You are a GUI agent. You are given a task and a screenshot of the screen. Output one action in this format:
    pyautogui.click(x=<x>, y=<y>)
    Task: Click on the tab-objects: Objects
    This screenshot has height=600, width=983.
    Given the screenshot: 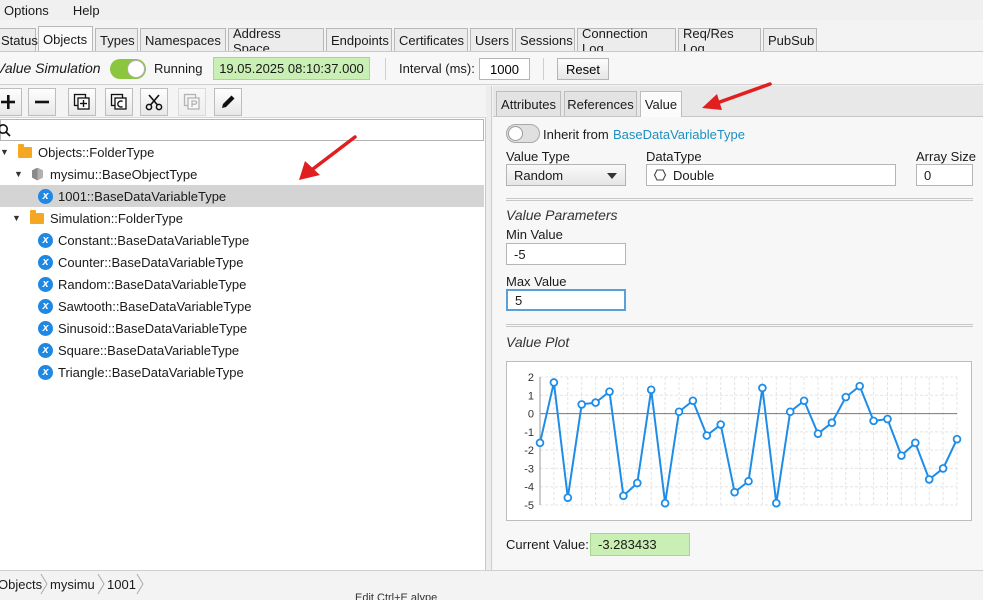 What is the action you would take?
    pyautogui.click(x=65, y=39)
    